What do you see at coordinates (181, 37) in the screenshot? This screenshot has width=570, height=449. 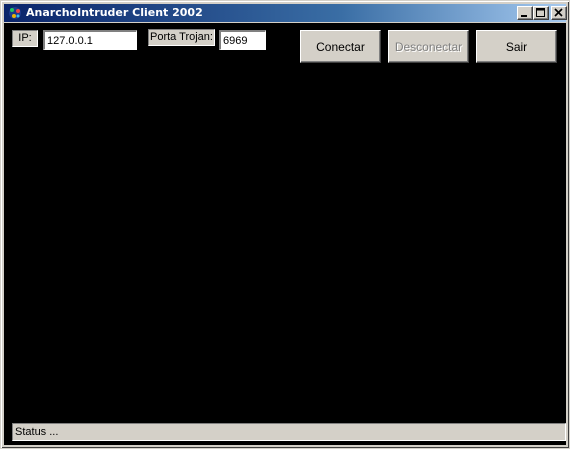 I see `port-label: Porta Trojan:` at bounding box center [181, 37].